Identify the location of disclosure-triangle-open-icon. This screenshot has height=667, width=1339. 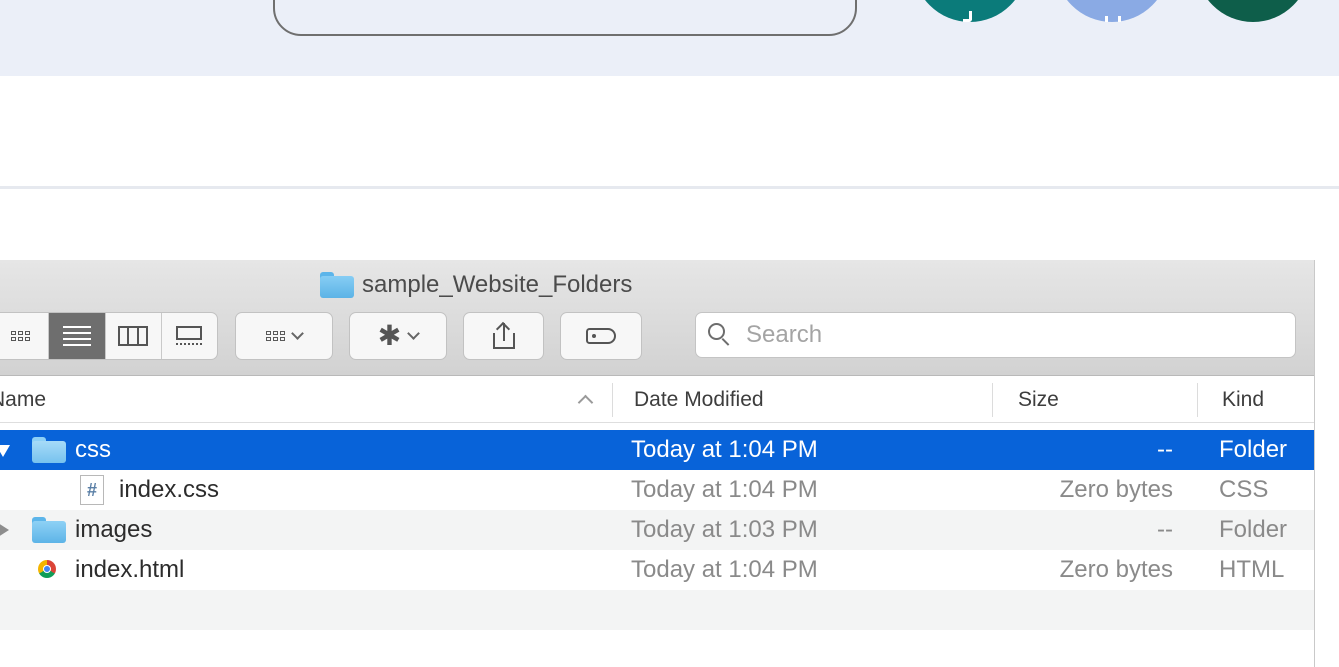
(5, 451).